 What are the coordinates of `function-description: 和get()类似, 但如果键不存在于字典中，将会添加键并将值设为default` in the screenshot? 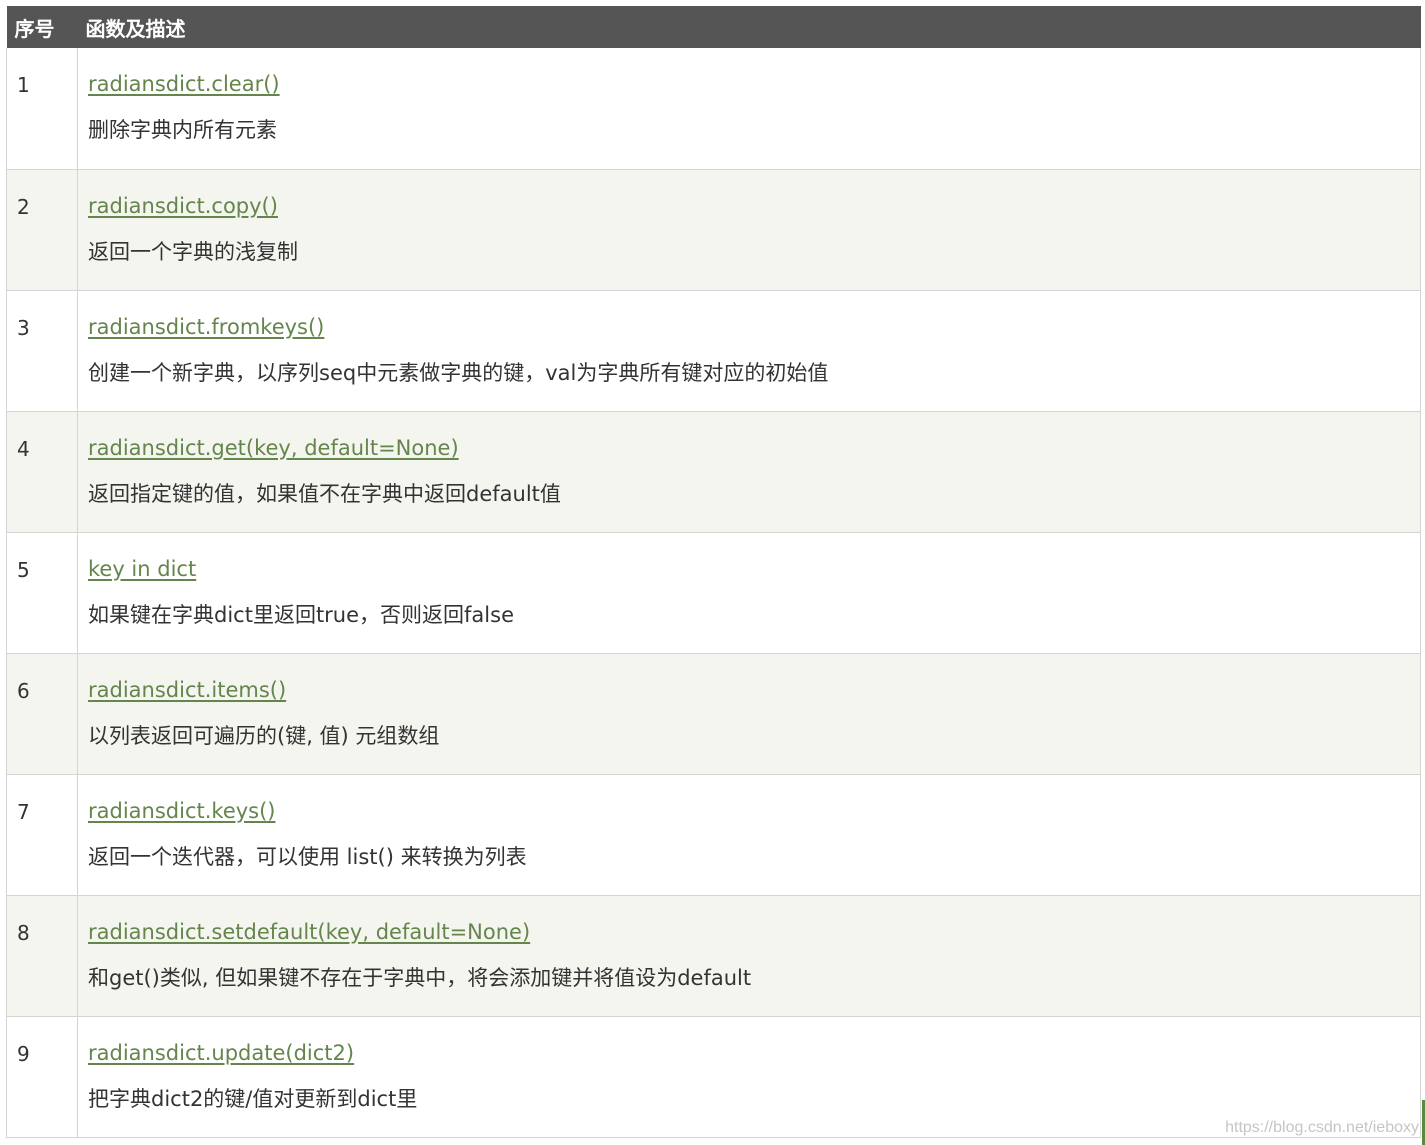 It's located at (420, 977).